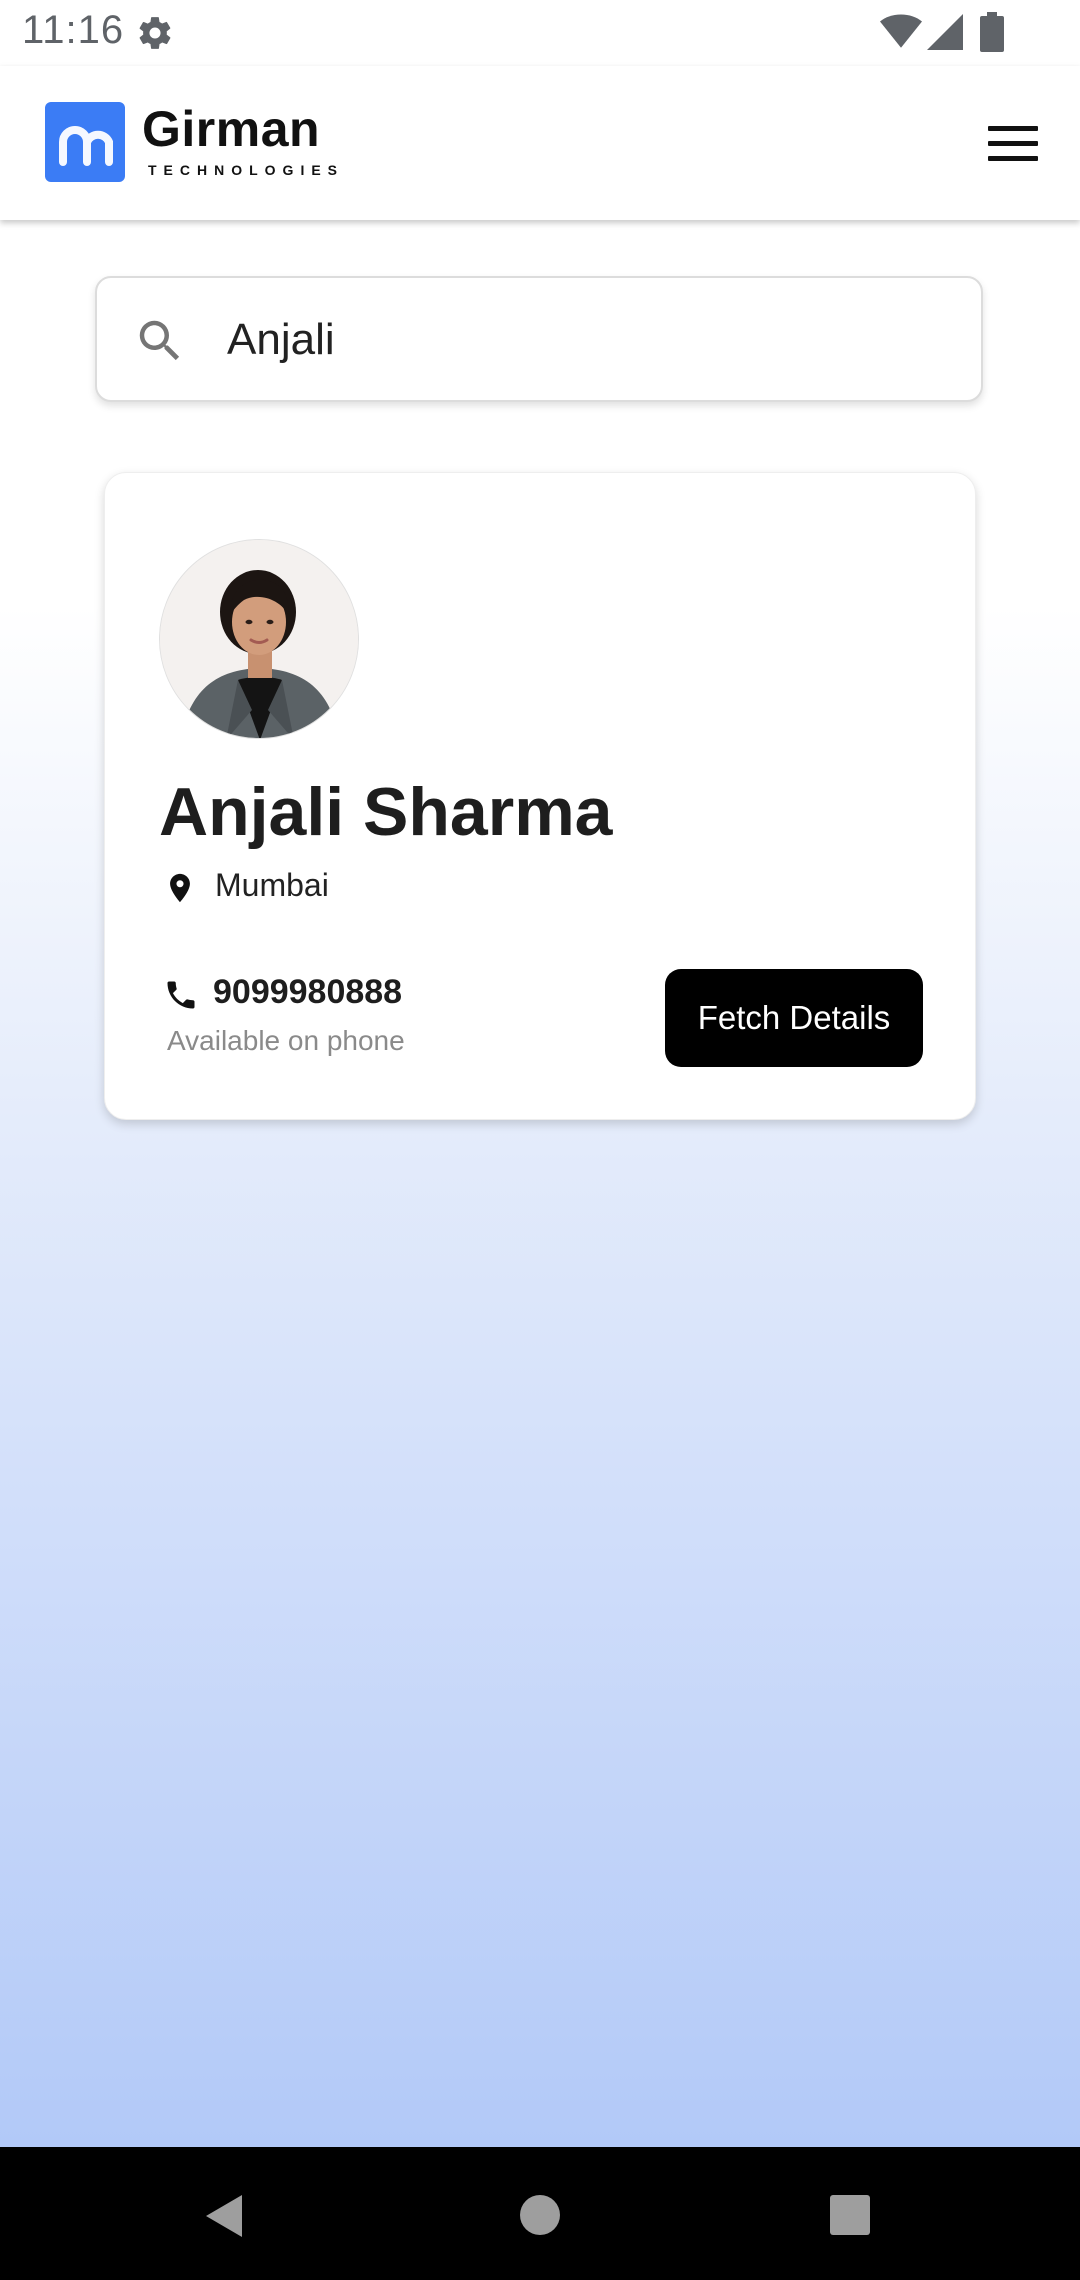  Describe the element at coordinates (85, 142) in the screenshot. I see `brand-logo-icon` at that location.